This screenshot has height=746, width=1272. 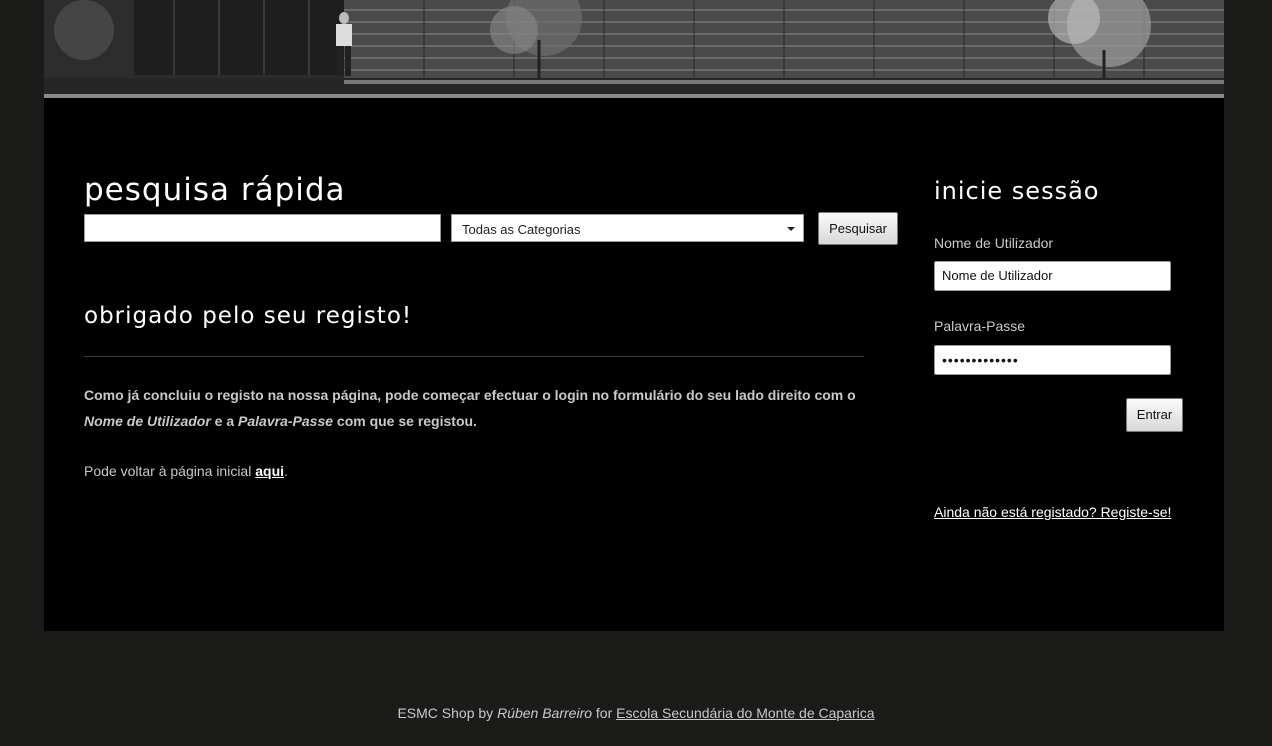 I want to click on footer-text: ESMC Shop by, so click(x=447, y=713).